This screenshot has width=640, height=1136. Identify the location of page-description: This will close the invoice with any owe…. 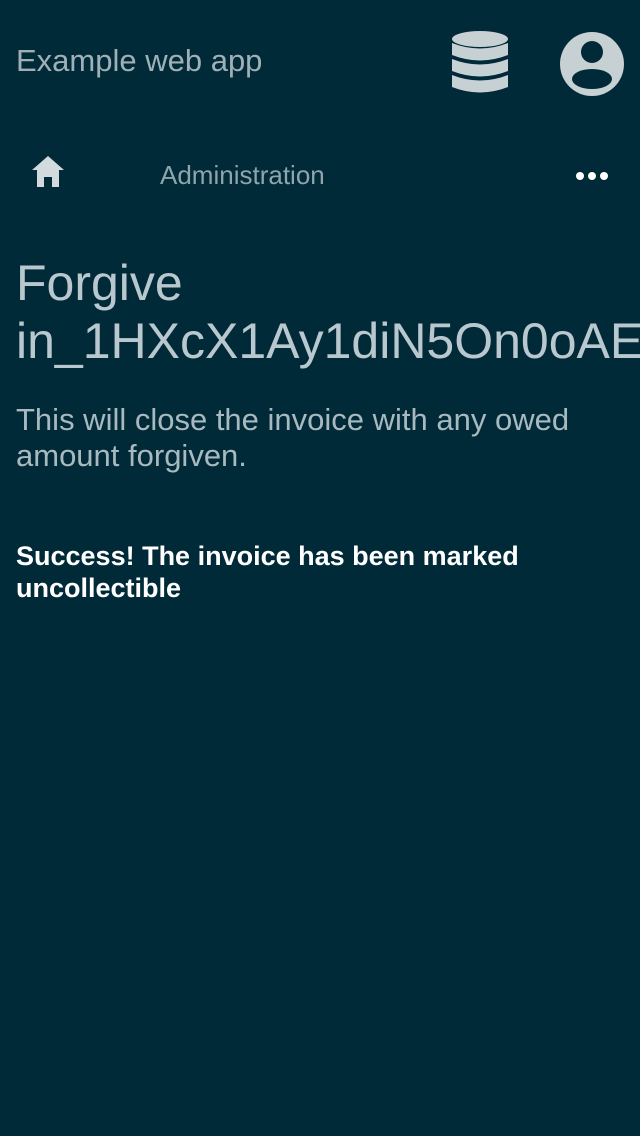
(293, 437).